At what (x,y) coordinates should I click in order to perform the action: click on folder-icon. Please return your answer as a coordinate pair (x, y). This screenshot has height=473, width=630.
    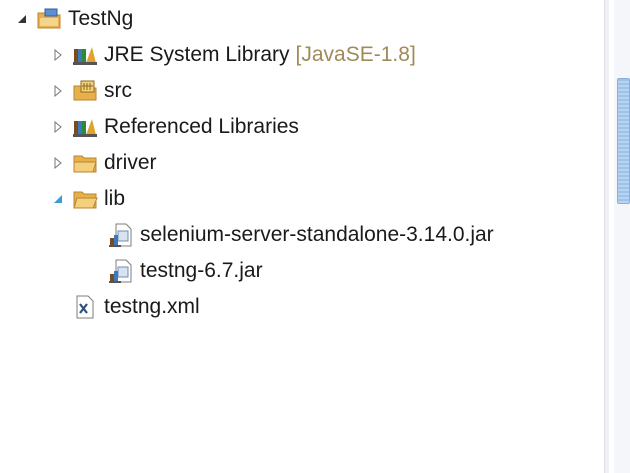
    Looking at the image, I should click on (85, 163).